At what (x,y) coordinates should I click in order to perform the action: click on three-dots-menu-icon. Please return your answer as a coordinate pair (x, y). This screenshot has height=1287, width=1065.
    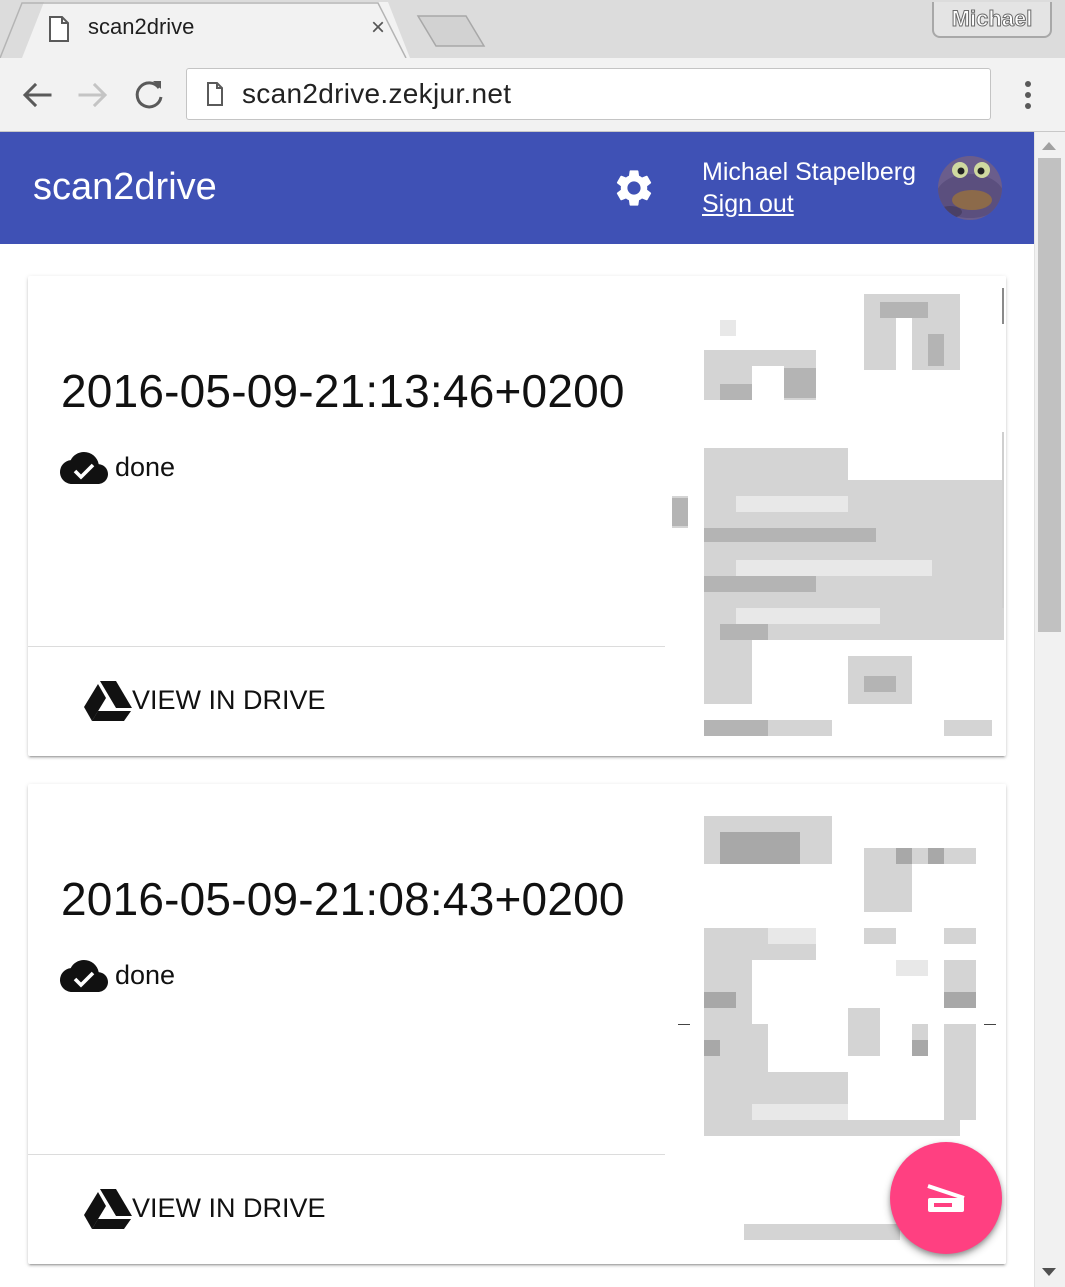
    Looking at the image, I should click on (1028, 95).